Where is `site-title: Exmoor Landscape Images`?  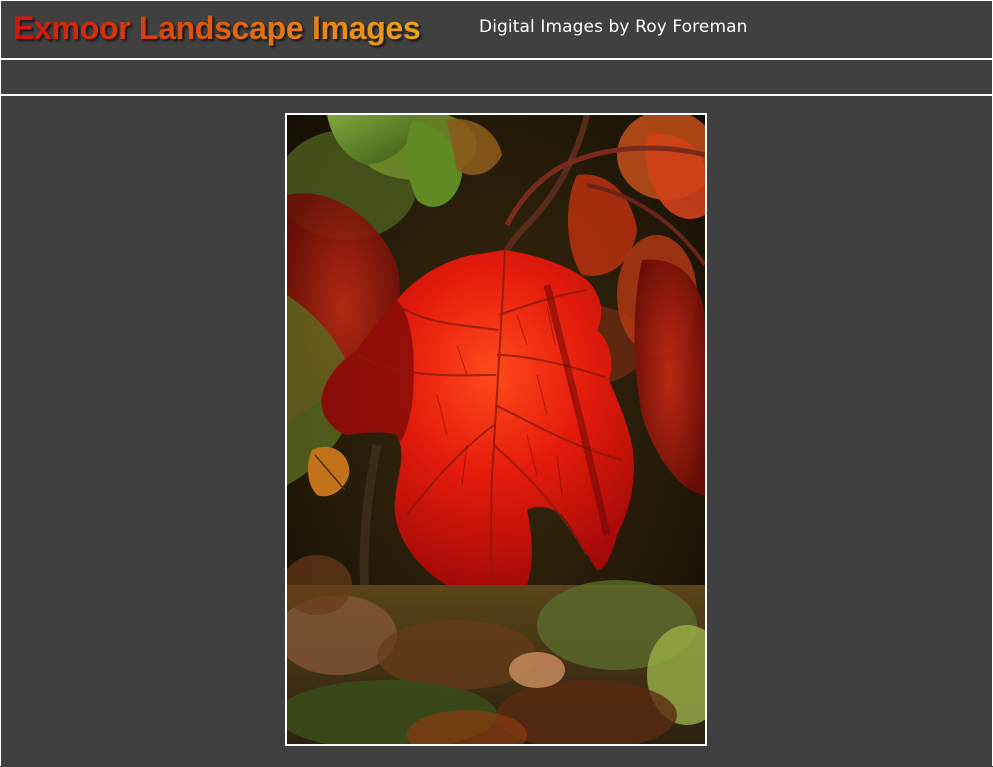 site-title: Exmoor Landscape Images is located at coordinates (217, 28).